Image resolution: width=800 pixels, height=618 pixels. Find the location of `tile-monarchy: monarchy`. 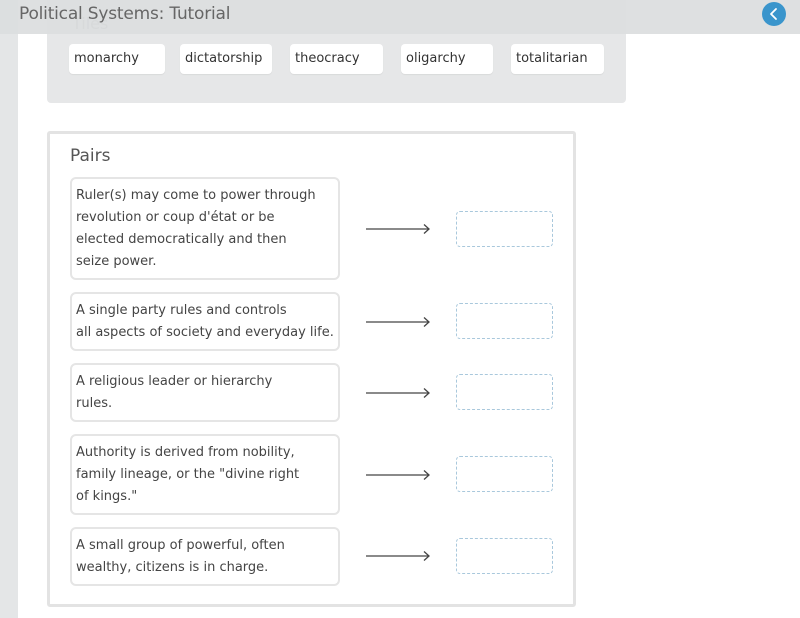

tile-monarchy: monarchy is located at coordinates (117, 59).